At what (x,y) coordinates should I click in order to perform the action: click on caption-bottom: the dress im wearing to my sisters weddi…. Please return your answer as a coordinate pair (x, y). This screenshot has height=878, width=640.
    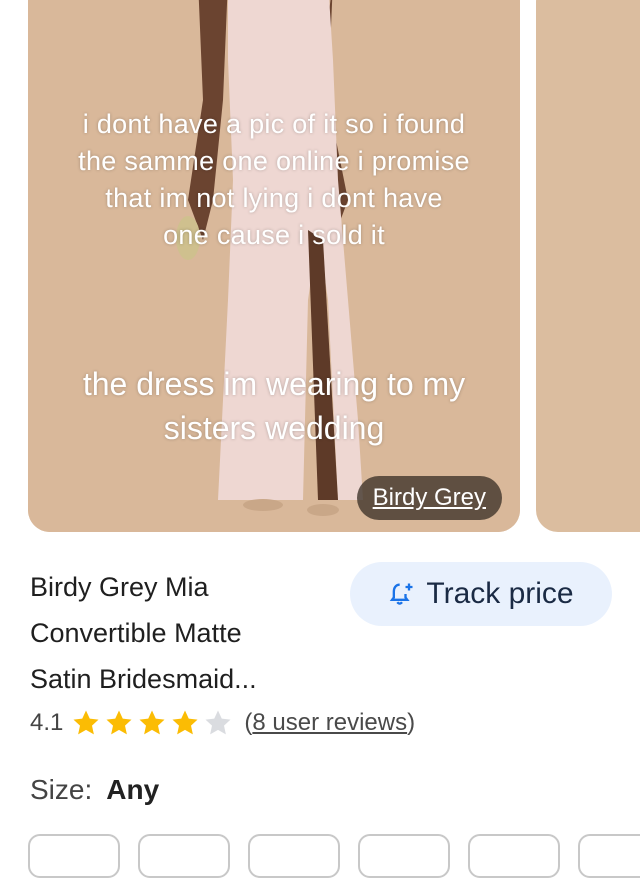
    Looking at the image, I should click on (274, 406).